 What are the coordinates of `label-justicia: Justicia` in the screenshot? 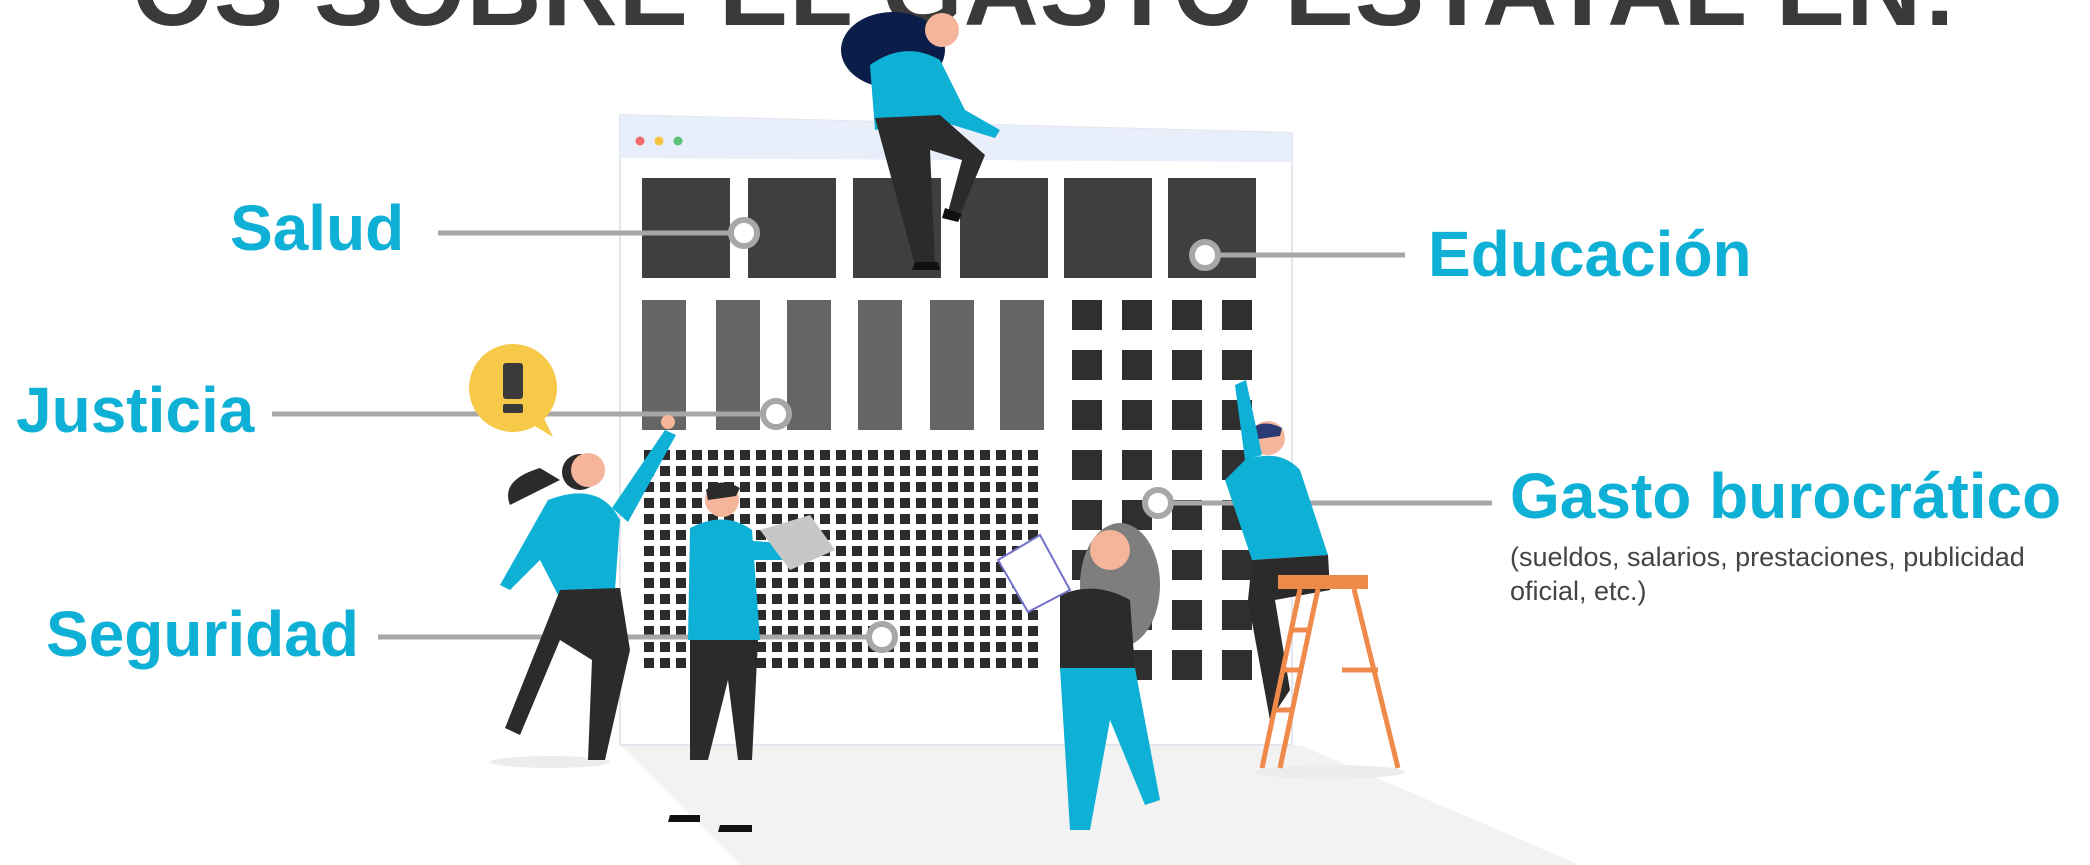 It's located at (135, 410).